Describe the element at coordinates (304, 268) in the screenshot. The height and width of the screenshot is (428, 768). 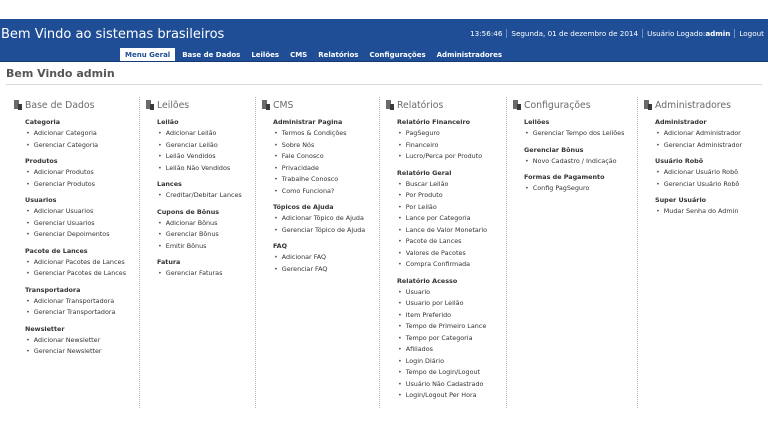
I see `menu-link-label: Gerenciar FAQ` at that location.